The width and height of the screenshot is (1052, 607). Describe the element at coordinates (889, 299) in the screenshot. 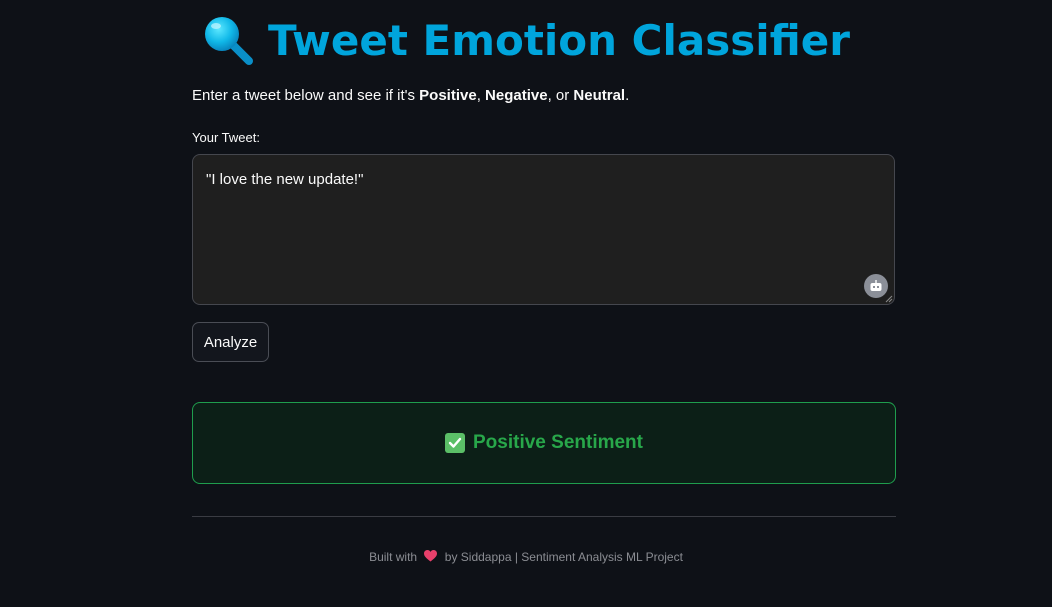

I see `resize-handle-icon` at that location.